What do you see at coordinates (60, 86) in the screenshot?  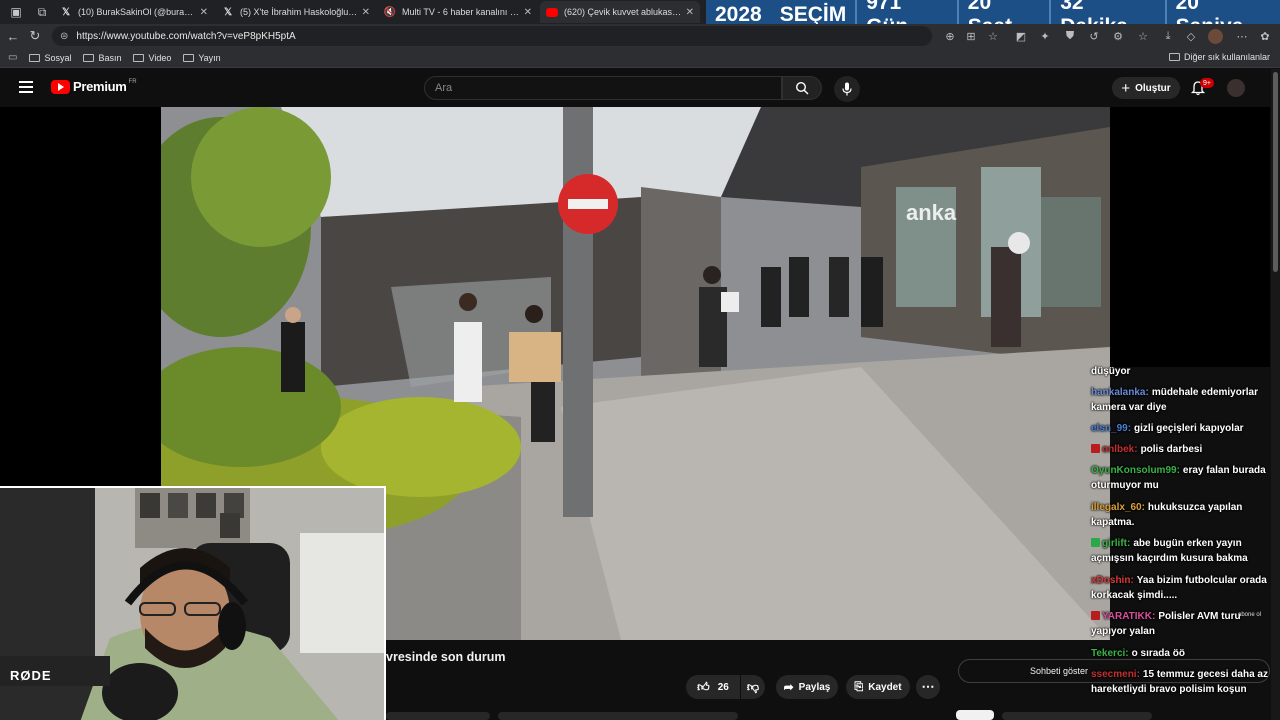 I see `youtube-play-icon` at bounding box center [60, 86].